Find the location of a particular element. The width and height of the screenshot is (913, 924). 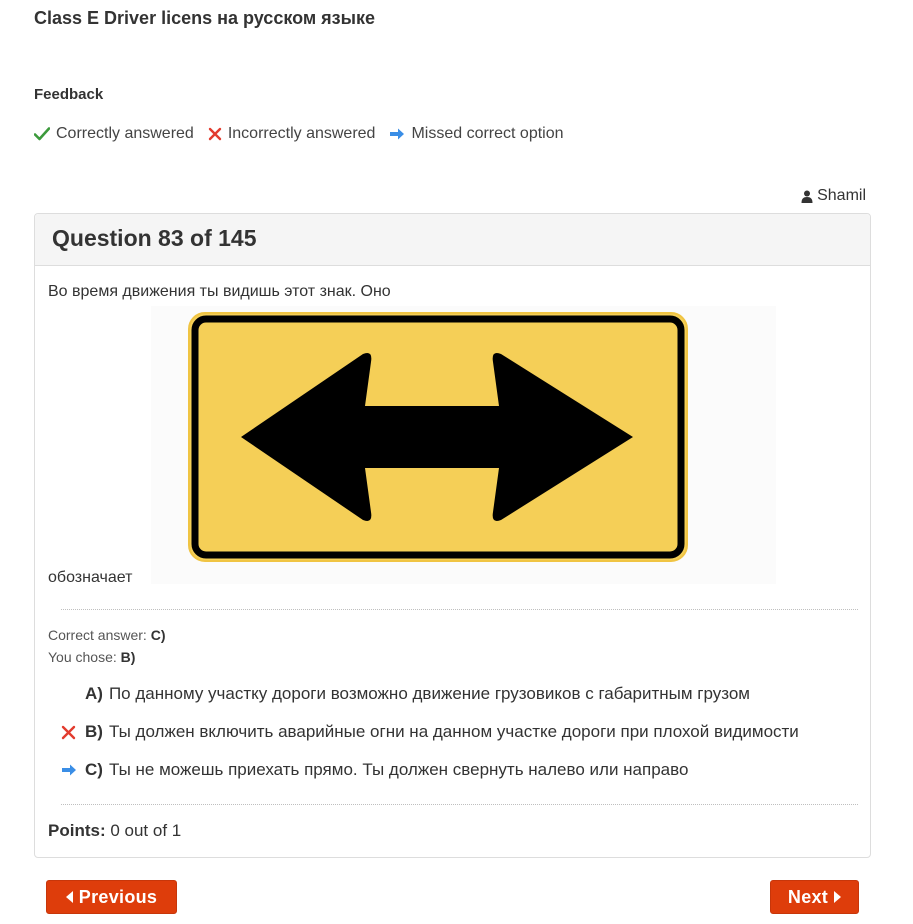

question-text-after: обозначает is located at coordinates (90, 577).